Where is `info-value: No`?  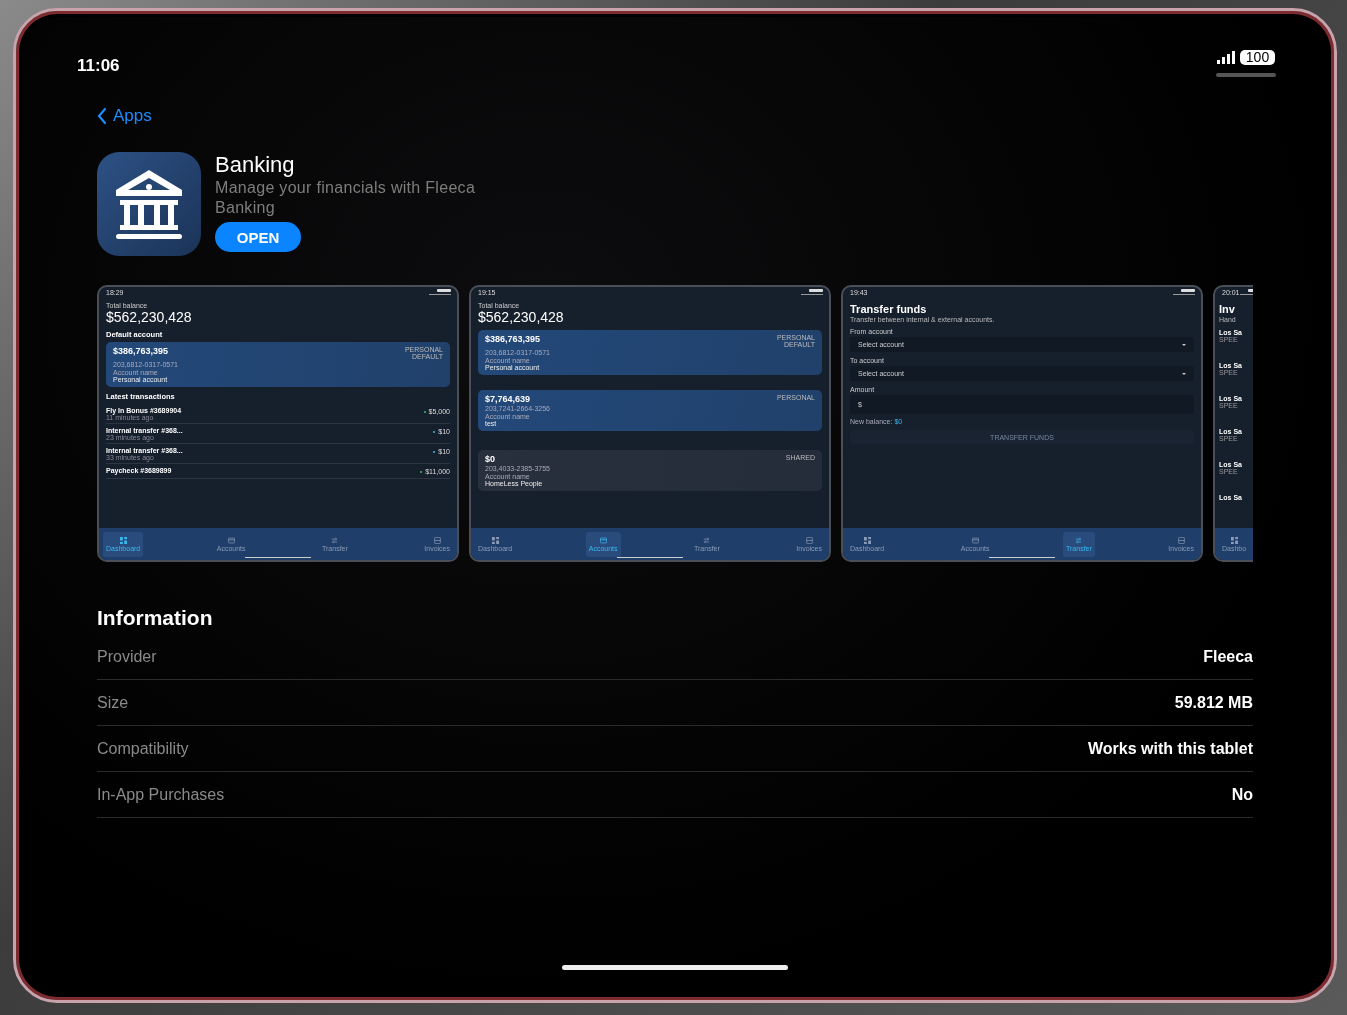 info-value: No is located at coordinates (1242, 794).